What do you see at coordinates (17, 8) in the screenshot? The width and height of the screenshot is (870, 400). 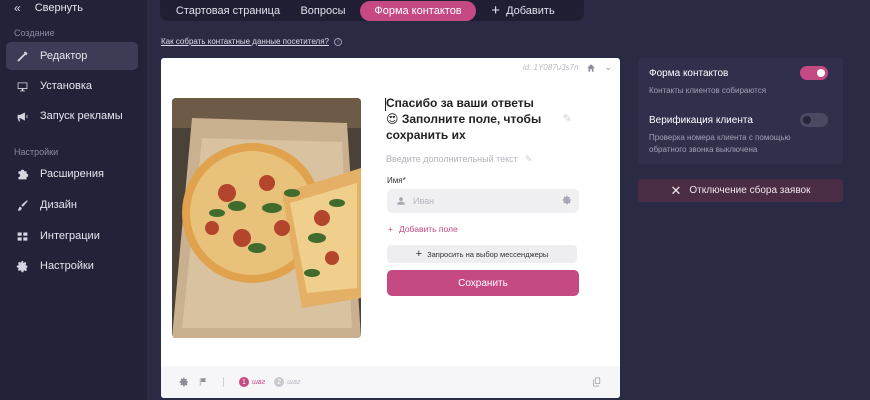 I see `double-chevron-left-icon: «` at bounding box center [17, 8].